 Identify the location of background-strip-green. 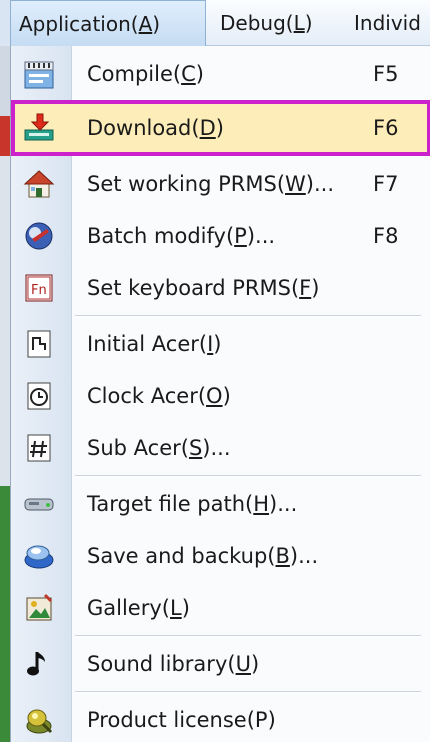
(5, 614).